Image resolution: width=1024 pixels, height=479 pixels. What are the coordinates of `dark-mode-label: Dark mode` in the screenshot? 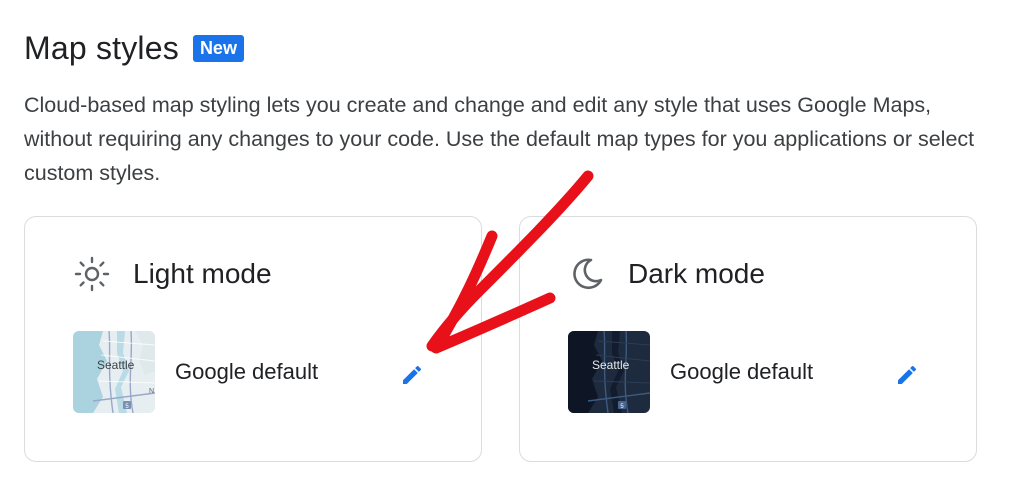 It's located at (696, 273).